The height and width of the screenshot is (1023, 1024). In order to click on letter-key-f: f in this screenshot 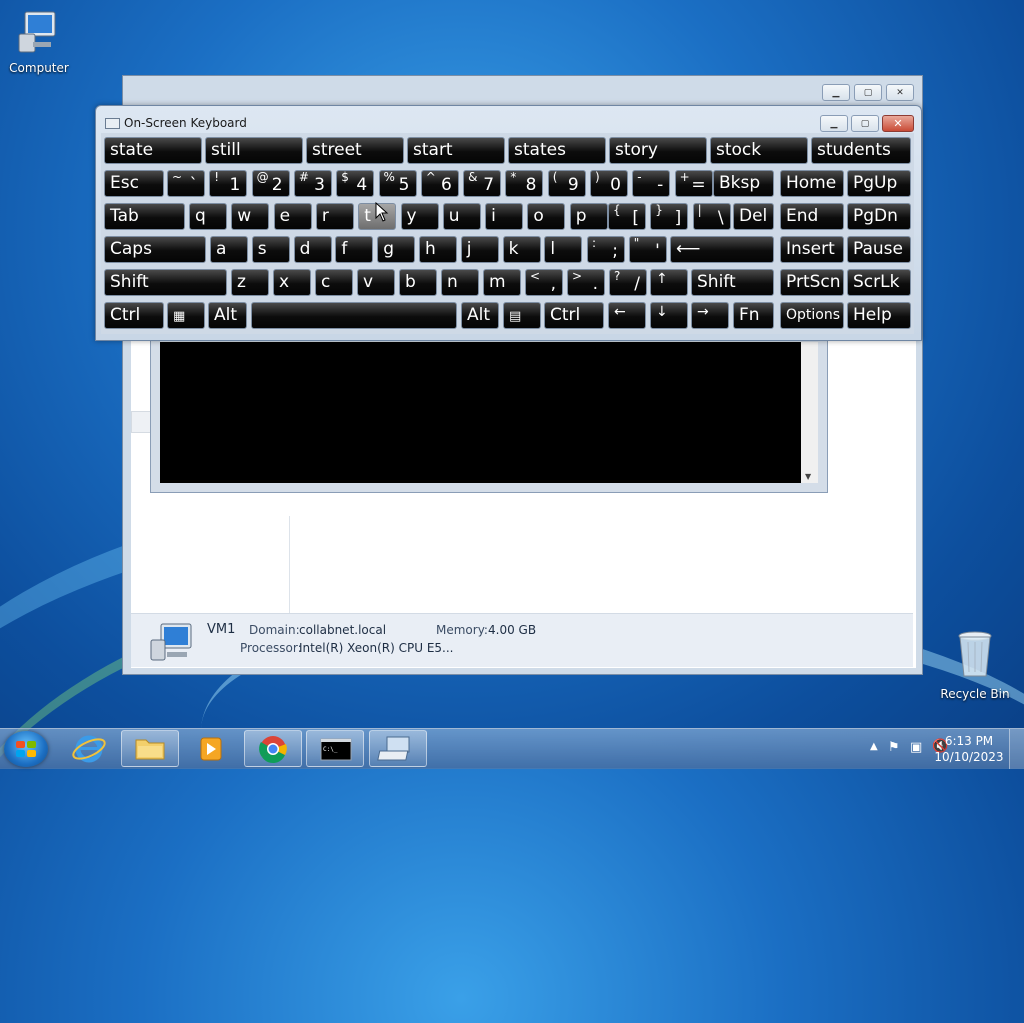, I will do `click(354, 249)`.